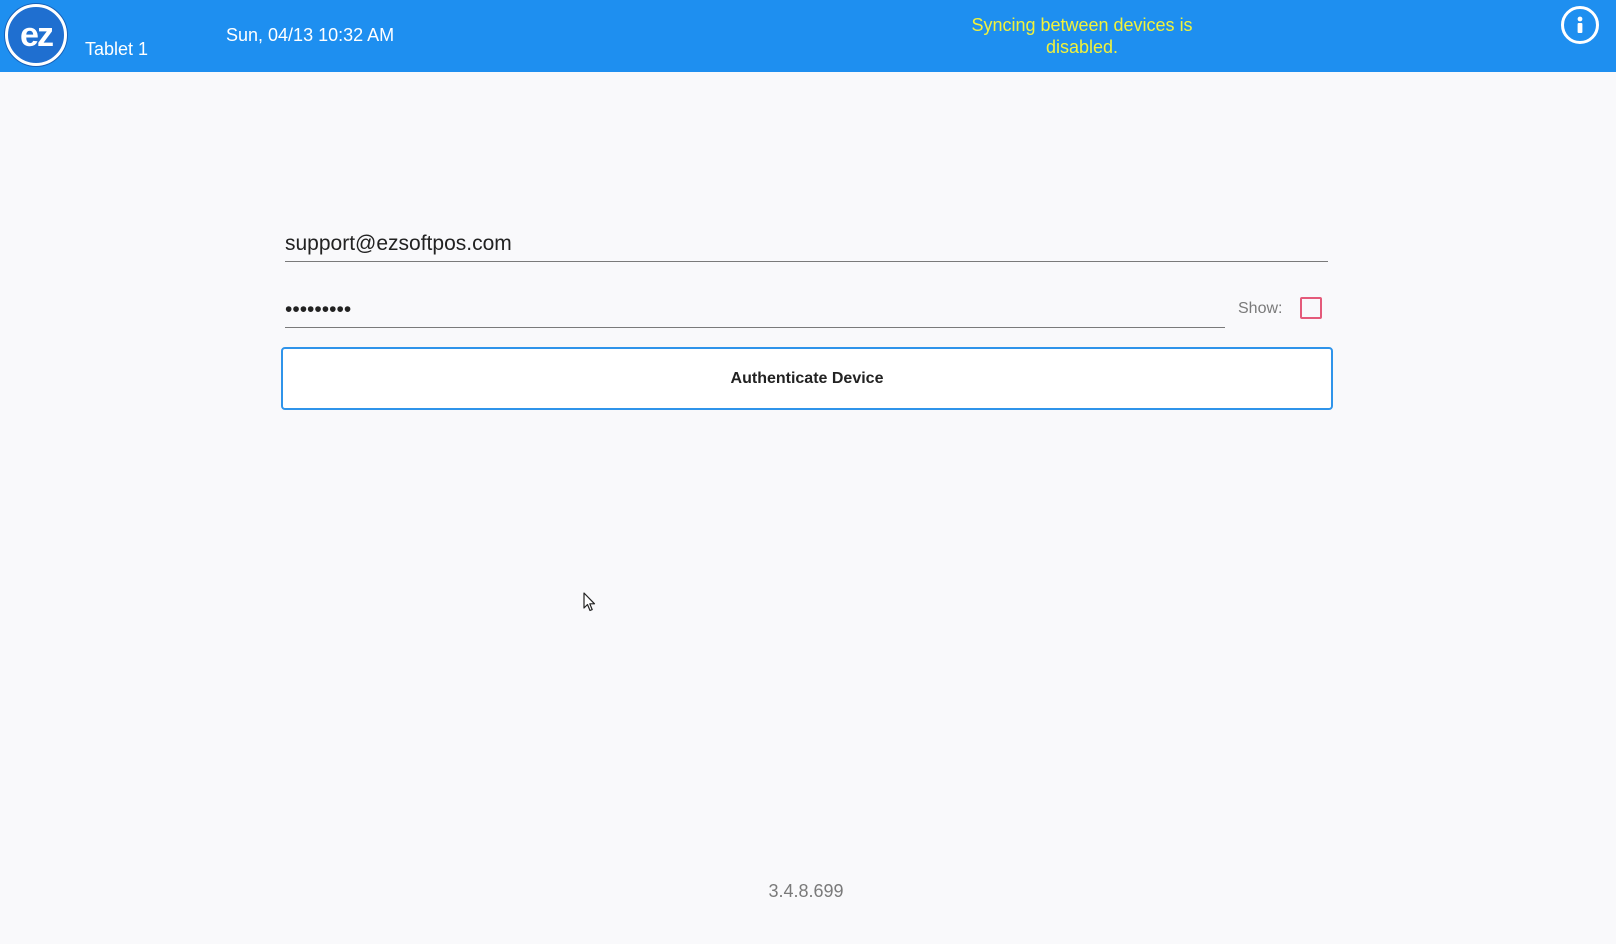 The image size is (1616, 944). I want to click on sync-status-message: Syncing between devices is disabled., so click(1082, 36).